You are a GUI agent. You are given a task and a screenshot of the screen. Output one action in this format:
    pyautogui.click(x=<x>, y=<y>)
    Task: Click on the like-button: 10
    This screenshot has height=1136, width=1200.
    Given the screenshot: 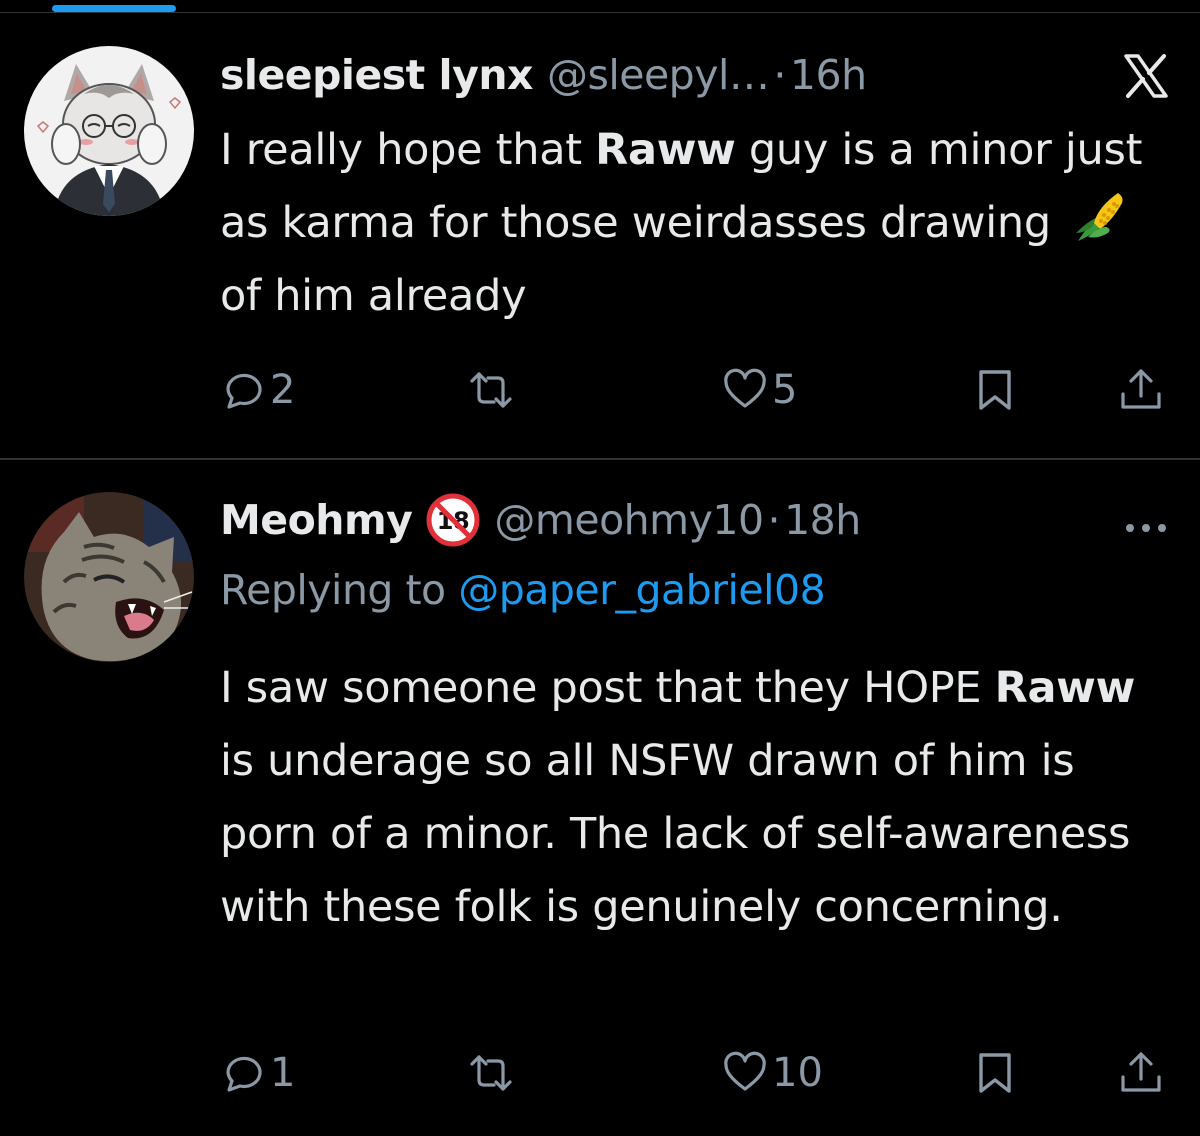 What is the action you would take?
    pyautogui.click(x=772, y=1073)
    